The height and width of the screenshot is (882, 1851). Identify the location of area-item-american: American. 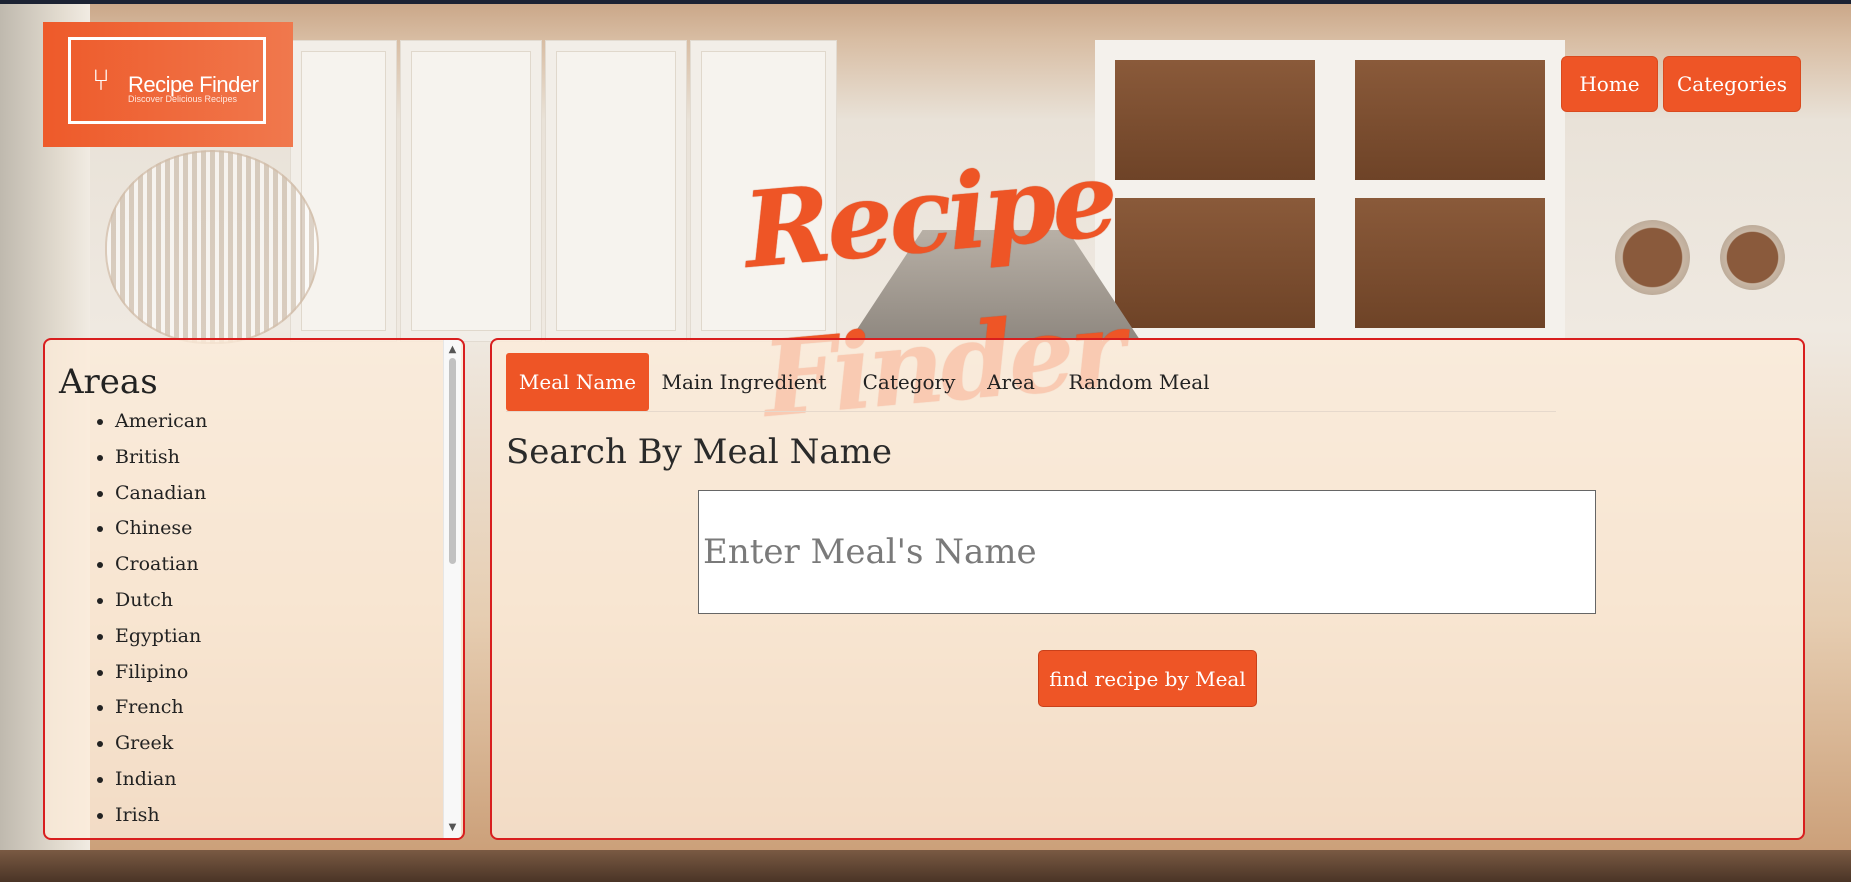
(161, 428).